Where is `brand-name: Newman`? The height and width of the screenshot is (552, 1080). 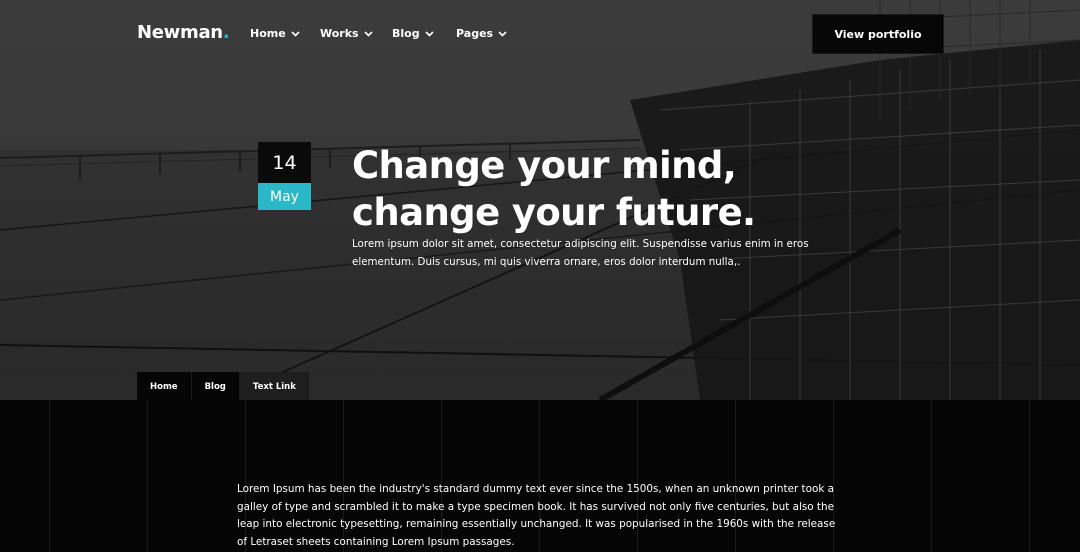
brand-name: Newman is located at coordinates (180, 32).